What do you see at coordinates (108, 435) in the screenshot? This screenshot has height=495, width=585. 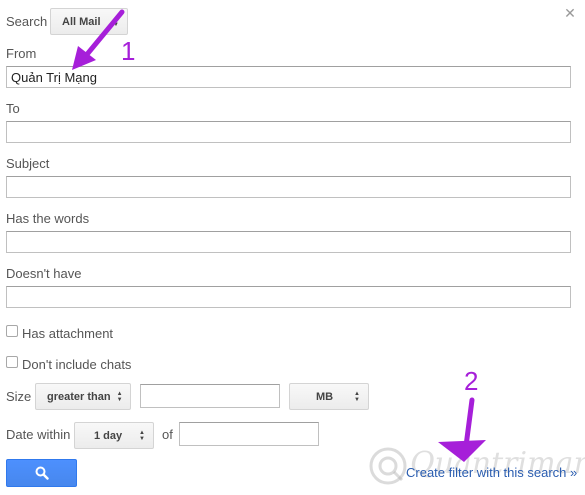 I see `date-range-value: 1 day` at bounding box center [108, 435].